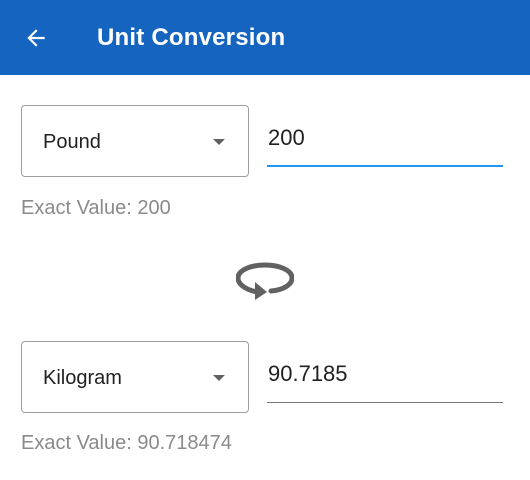 The image size is (530, 480). Describe the element at coordinates (82, 378) in the screenshot. I see `to-unit-label: Kilogram` at that location.